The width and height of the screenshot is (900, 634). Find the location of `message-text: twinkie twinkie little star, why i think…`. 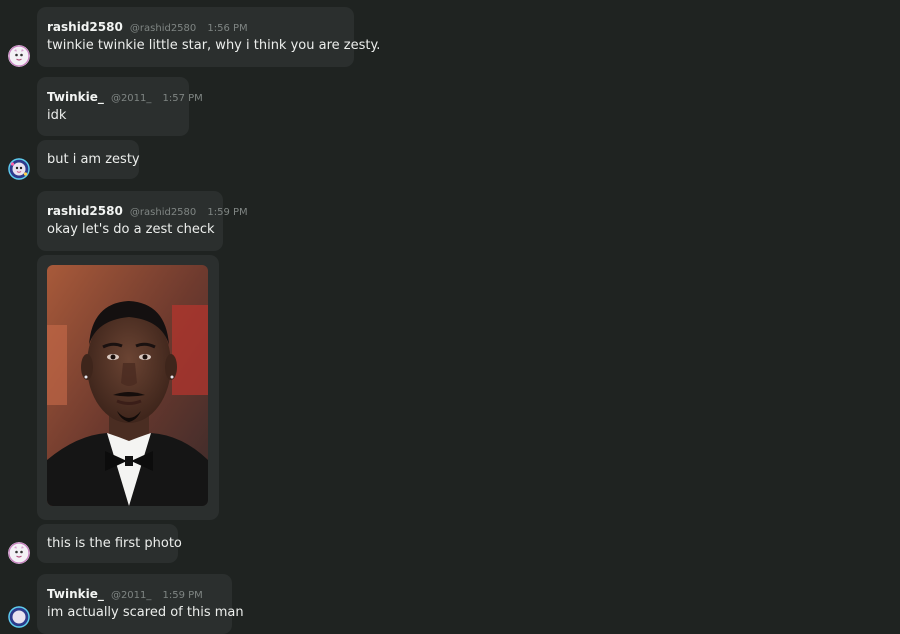

message-text: twinkie twinkie little star, why i think… is located at coordinates (214, 45).